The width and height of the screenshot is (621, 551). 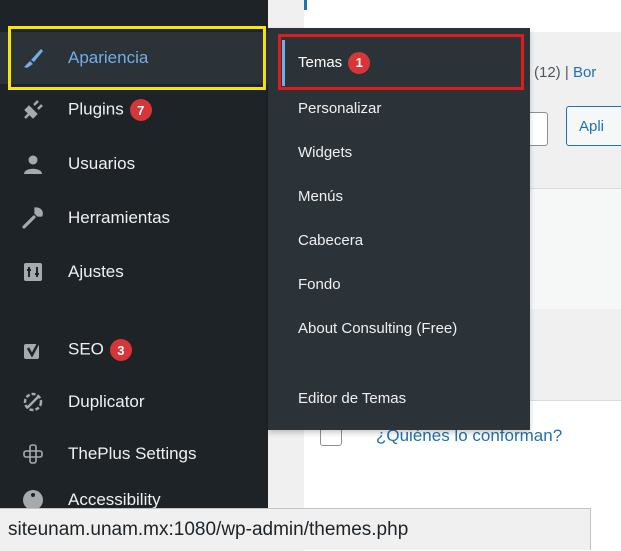 I want to click on plug-icon, so click(x=33, y=110).